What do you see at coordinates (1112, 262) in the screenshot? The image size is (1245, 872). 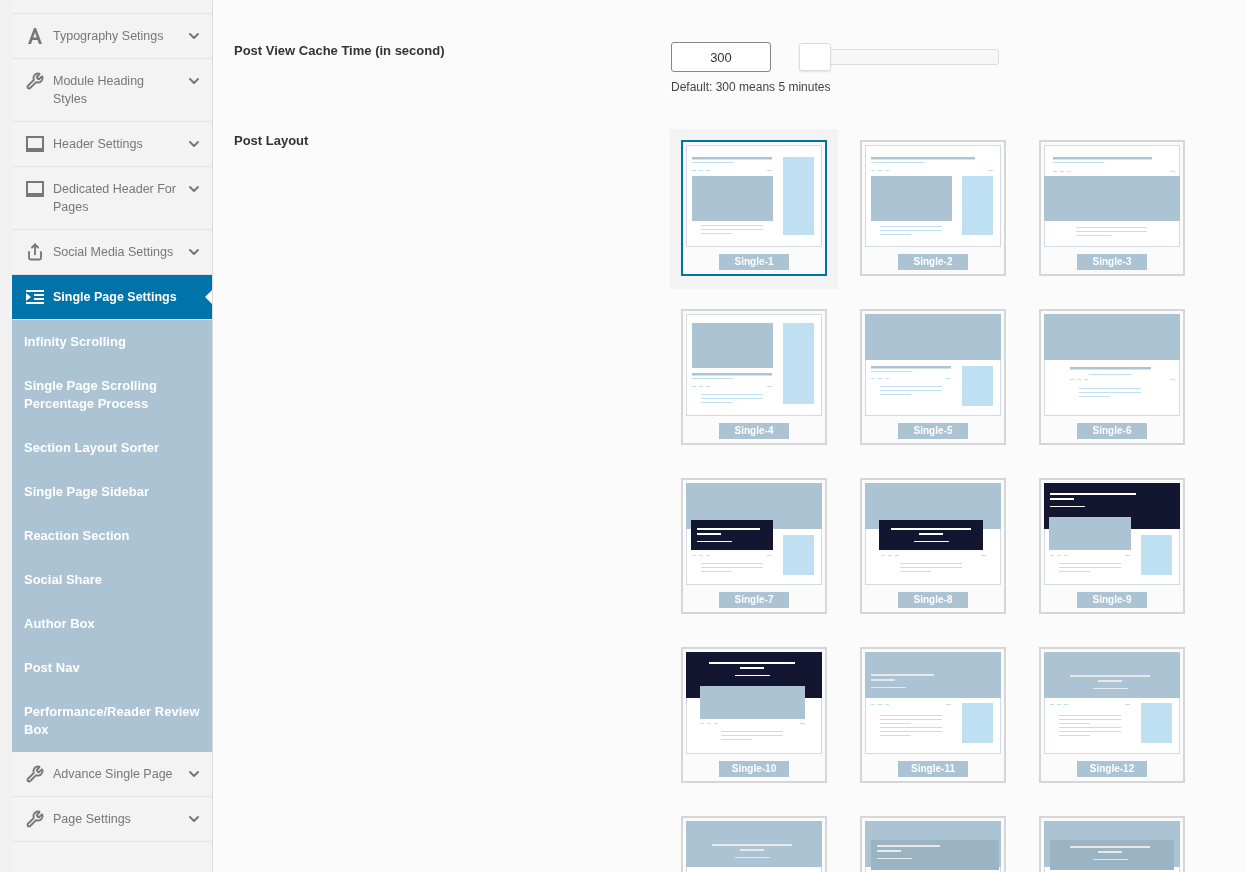 I see `layout-label: Single-3` at bounding box center [1112, 262].